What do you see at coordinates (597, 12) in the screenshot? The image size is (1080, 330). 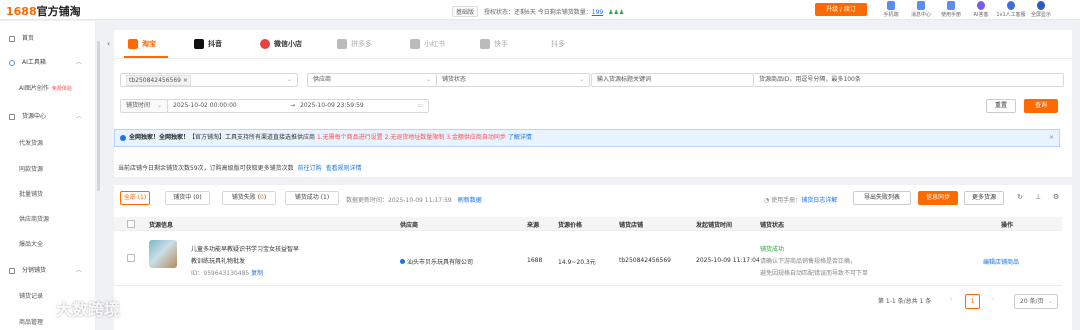 I see `remaining-count: 199` at bounding box center [597, 12].